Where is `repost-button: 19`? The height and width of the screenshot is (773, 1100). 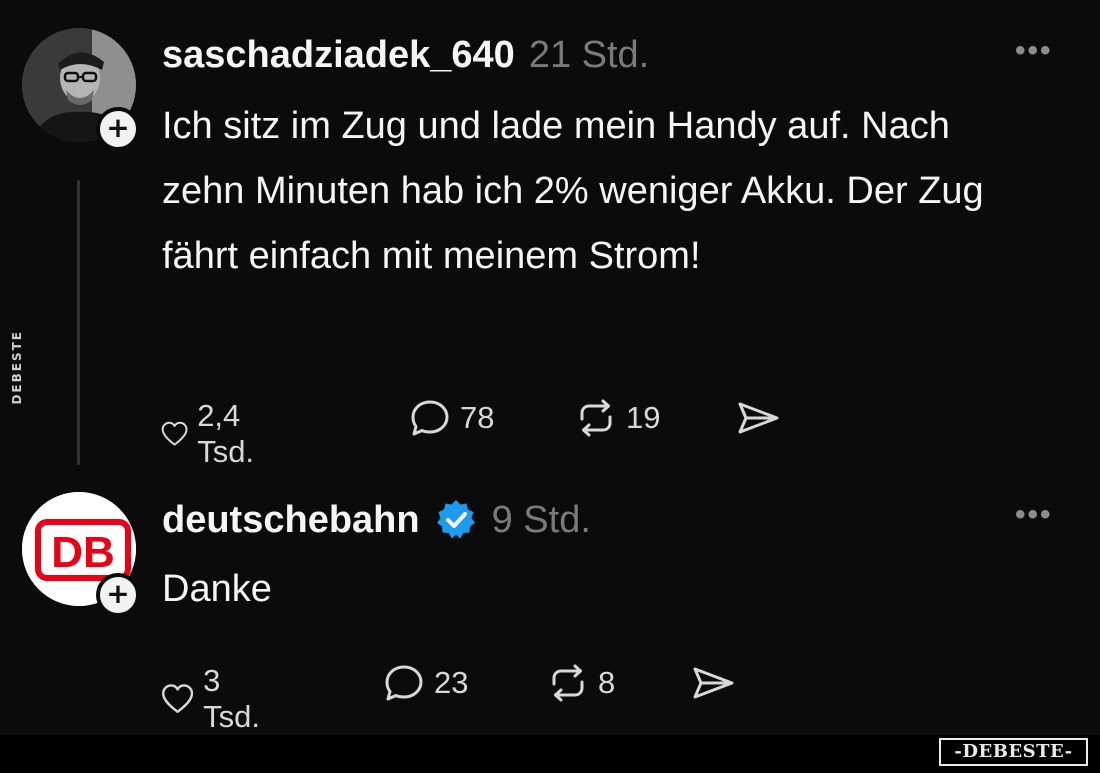 repost-button: 19 is located at coordinates (617, 418).